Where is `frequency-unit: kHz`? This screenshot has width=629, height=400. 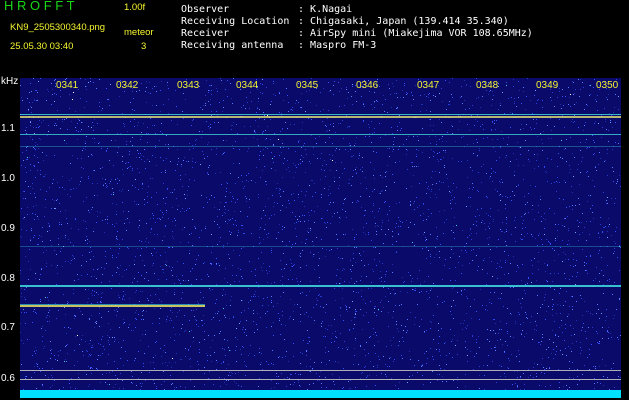 frequency-unit: kHz is located at coordinates (10, 81).